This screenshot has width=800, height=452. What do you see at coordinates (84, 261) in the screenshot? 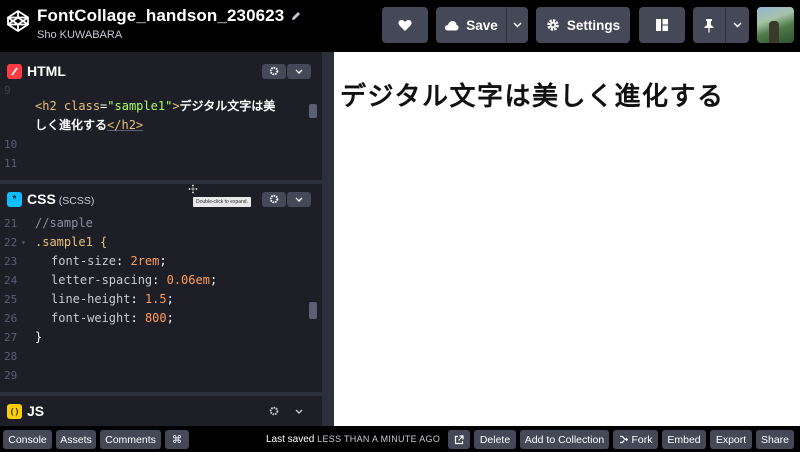
I see `css-property: font-size` at bounding box center [84, 261].